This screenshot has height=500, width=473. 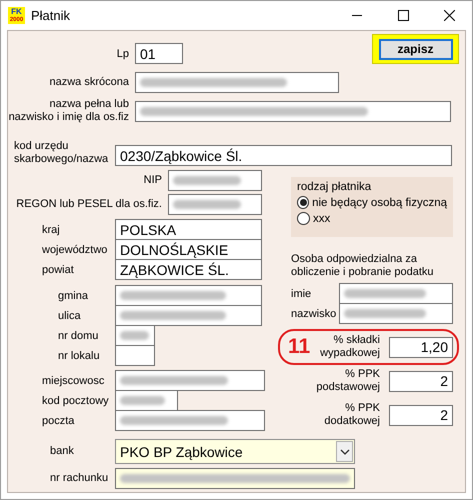 I want to click on field-label: miejscowosc, so click(x=73, y=381).